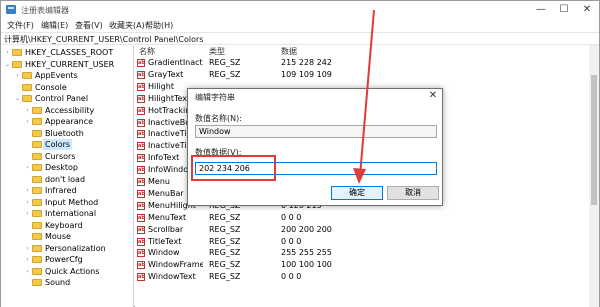 This screenshot has width=600, height=307. I want to click on tree-item-hkey-classes-root: › HKEY_CLASSES_ROOT, so click(67, 52).